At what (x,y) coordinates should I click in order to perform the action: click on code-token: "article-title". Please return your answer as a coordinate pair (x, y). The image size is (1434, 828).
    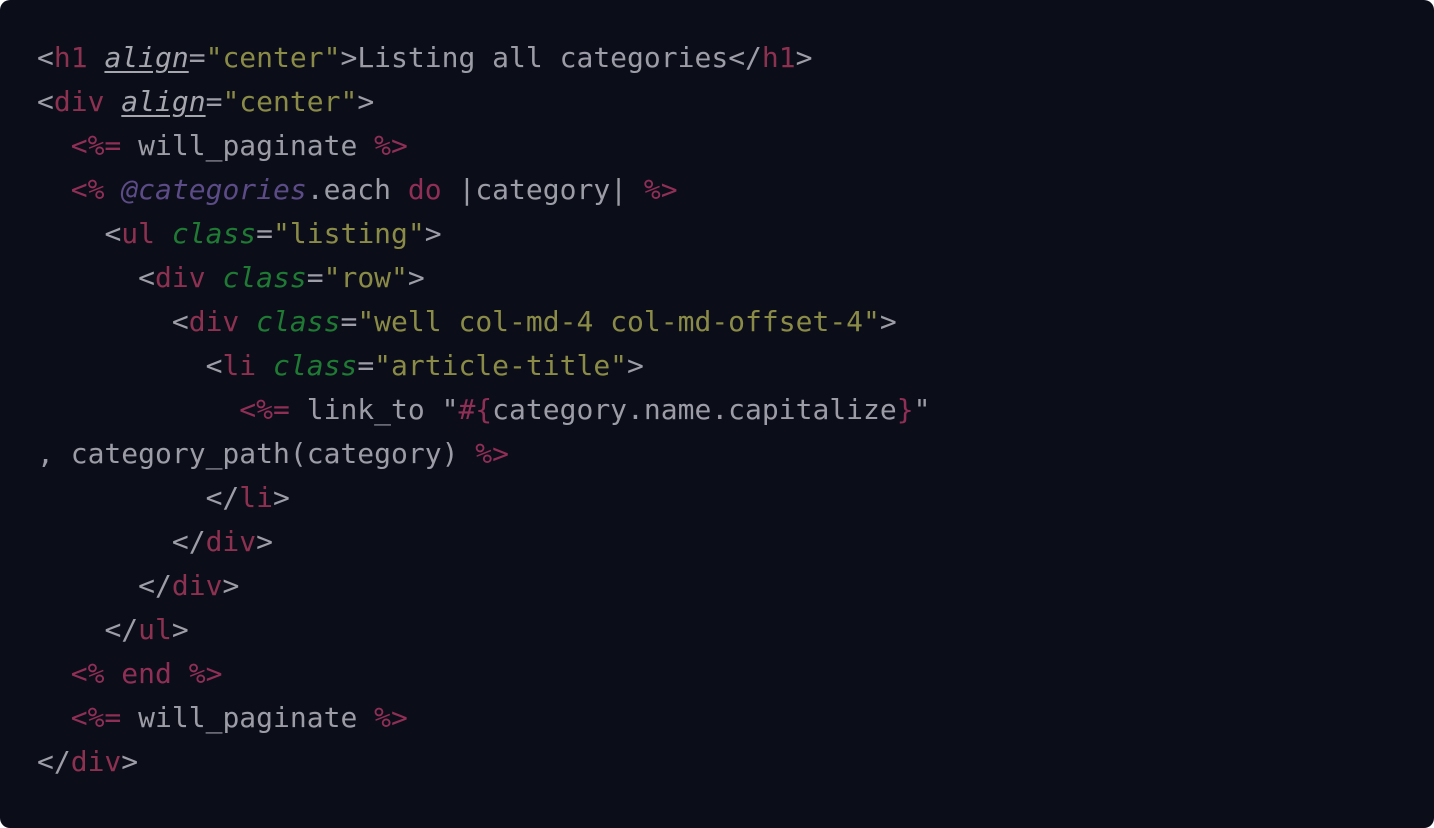
    Looking at the image, I should click on (501, 365).